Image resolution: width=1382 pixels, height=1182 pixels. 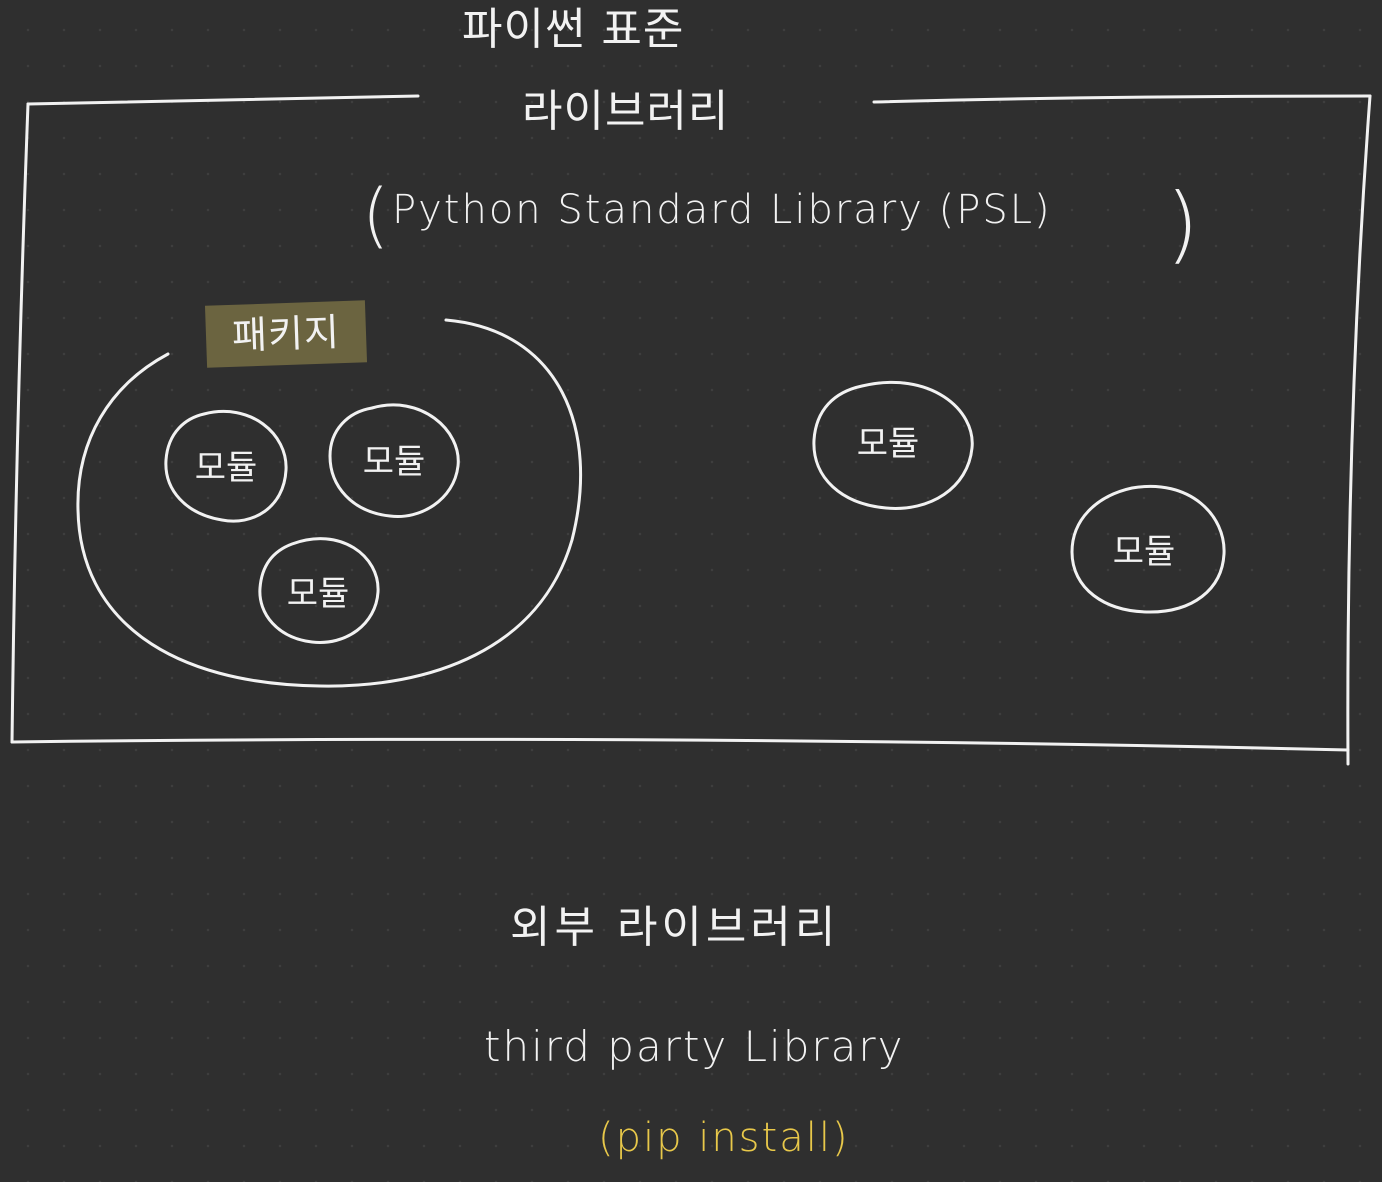 What do you see at coordinates (376, 215) in the screenshot?
I see `stdlib-title-paren-open: (` at bounding box center [376, 215].